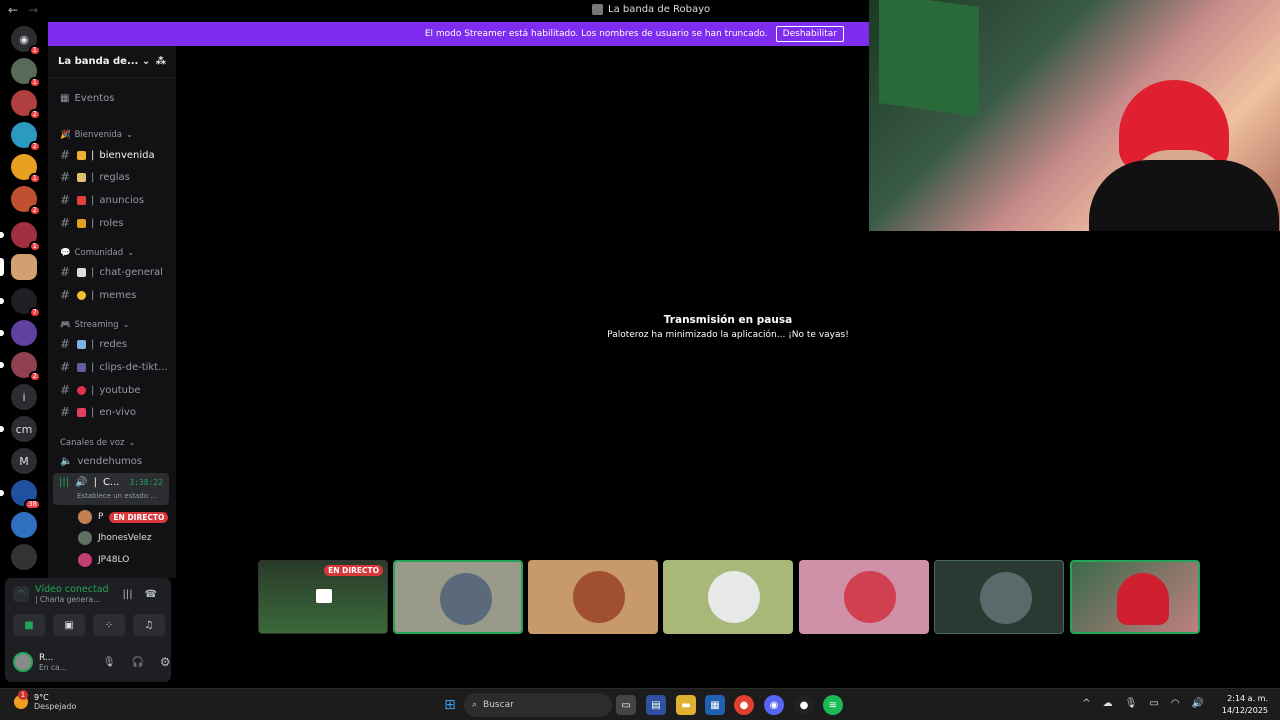 The height and width of the screenshot is (720, 1280). What do you see at coordinates (1108, 703) in the screenshot?
I see `network-icon: ☁` at bounding box center [1108, 703].